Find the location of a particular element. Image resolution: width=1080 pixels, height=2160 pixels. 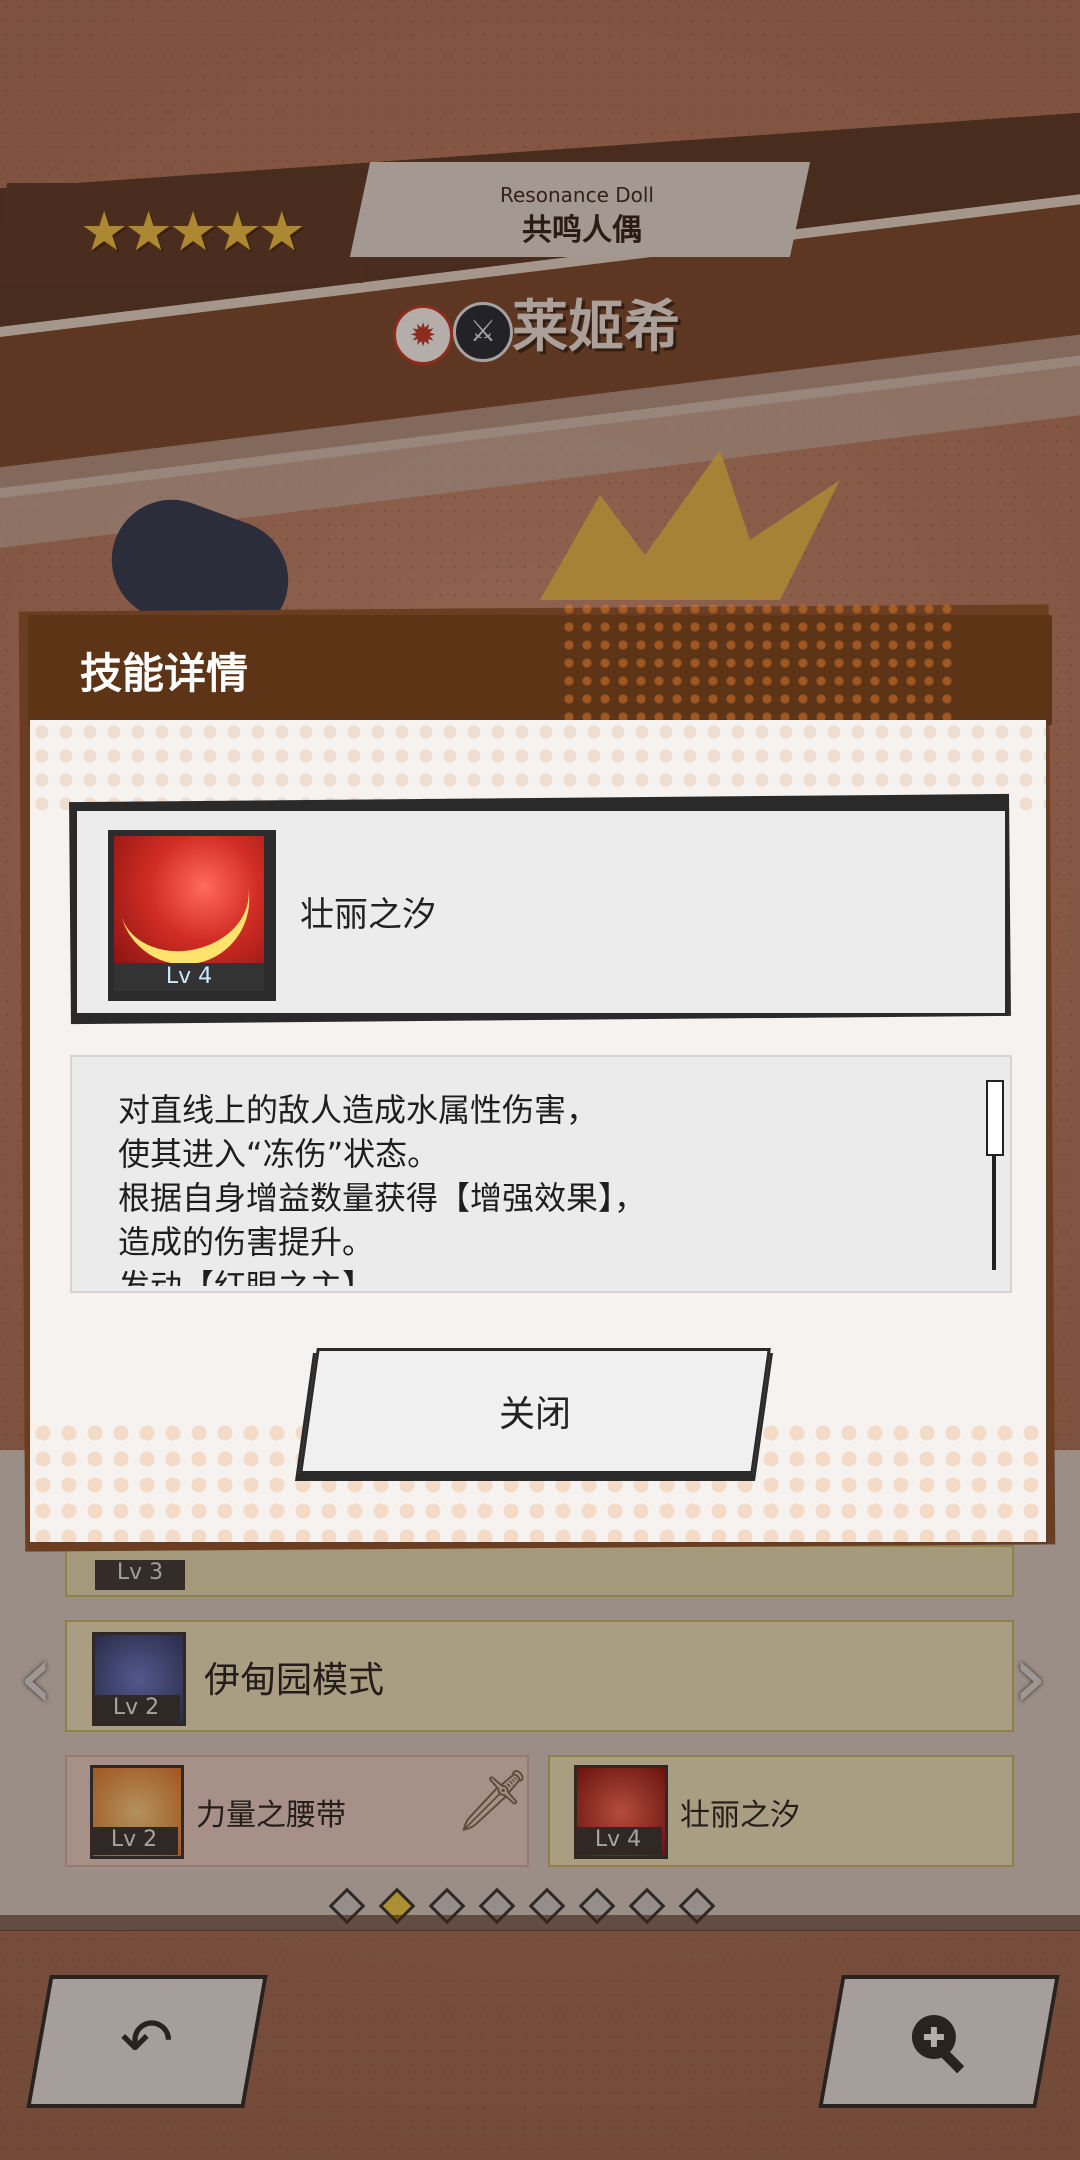

close-button-label: 关闭 is located at coordinates (534, 1414).